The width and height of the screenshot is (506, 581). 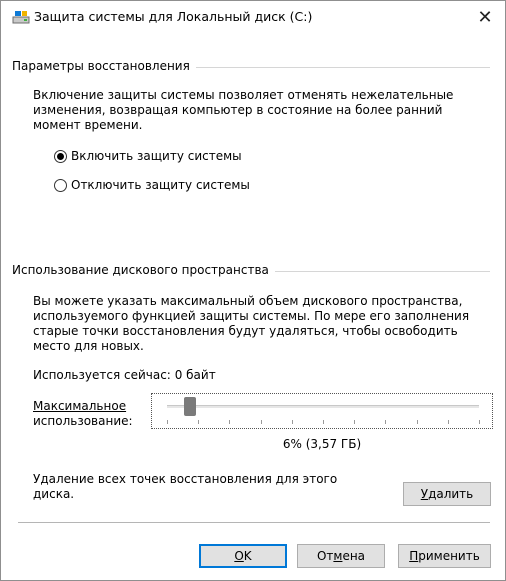 What do you see at coordinates (60, 156) in the screenshot?
I see `radio-checked-icon` at bounding box center [60, 156].